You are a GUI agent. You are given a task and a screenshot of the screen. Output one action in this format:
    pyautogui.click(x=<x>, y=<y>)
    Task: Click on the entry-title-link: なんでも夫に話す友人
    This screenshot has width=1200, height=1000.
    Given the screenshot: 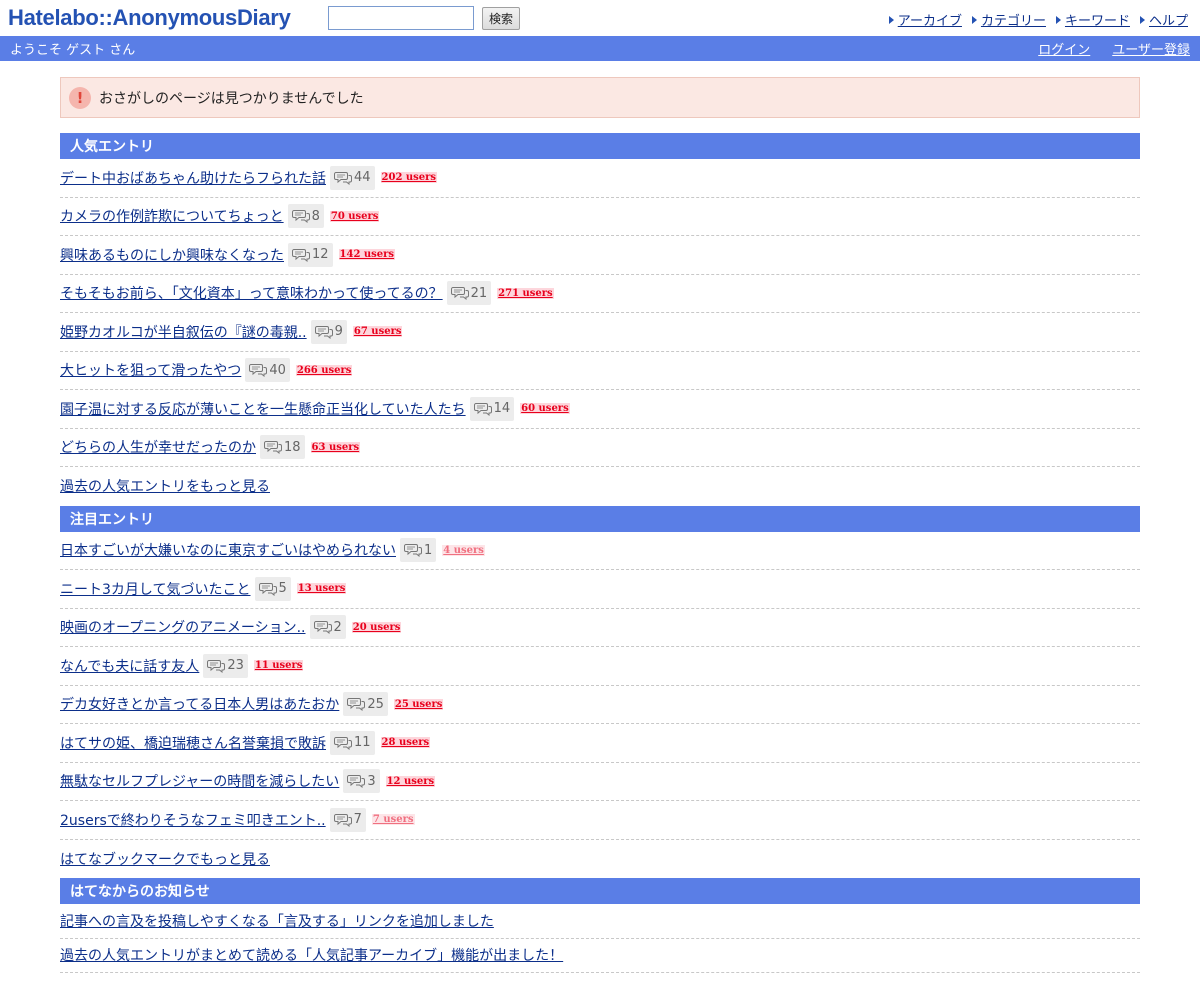 What is the action you would take?
    pyautogui.click(x=129, y=666)
    